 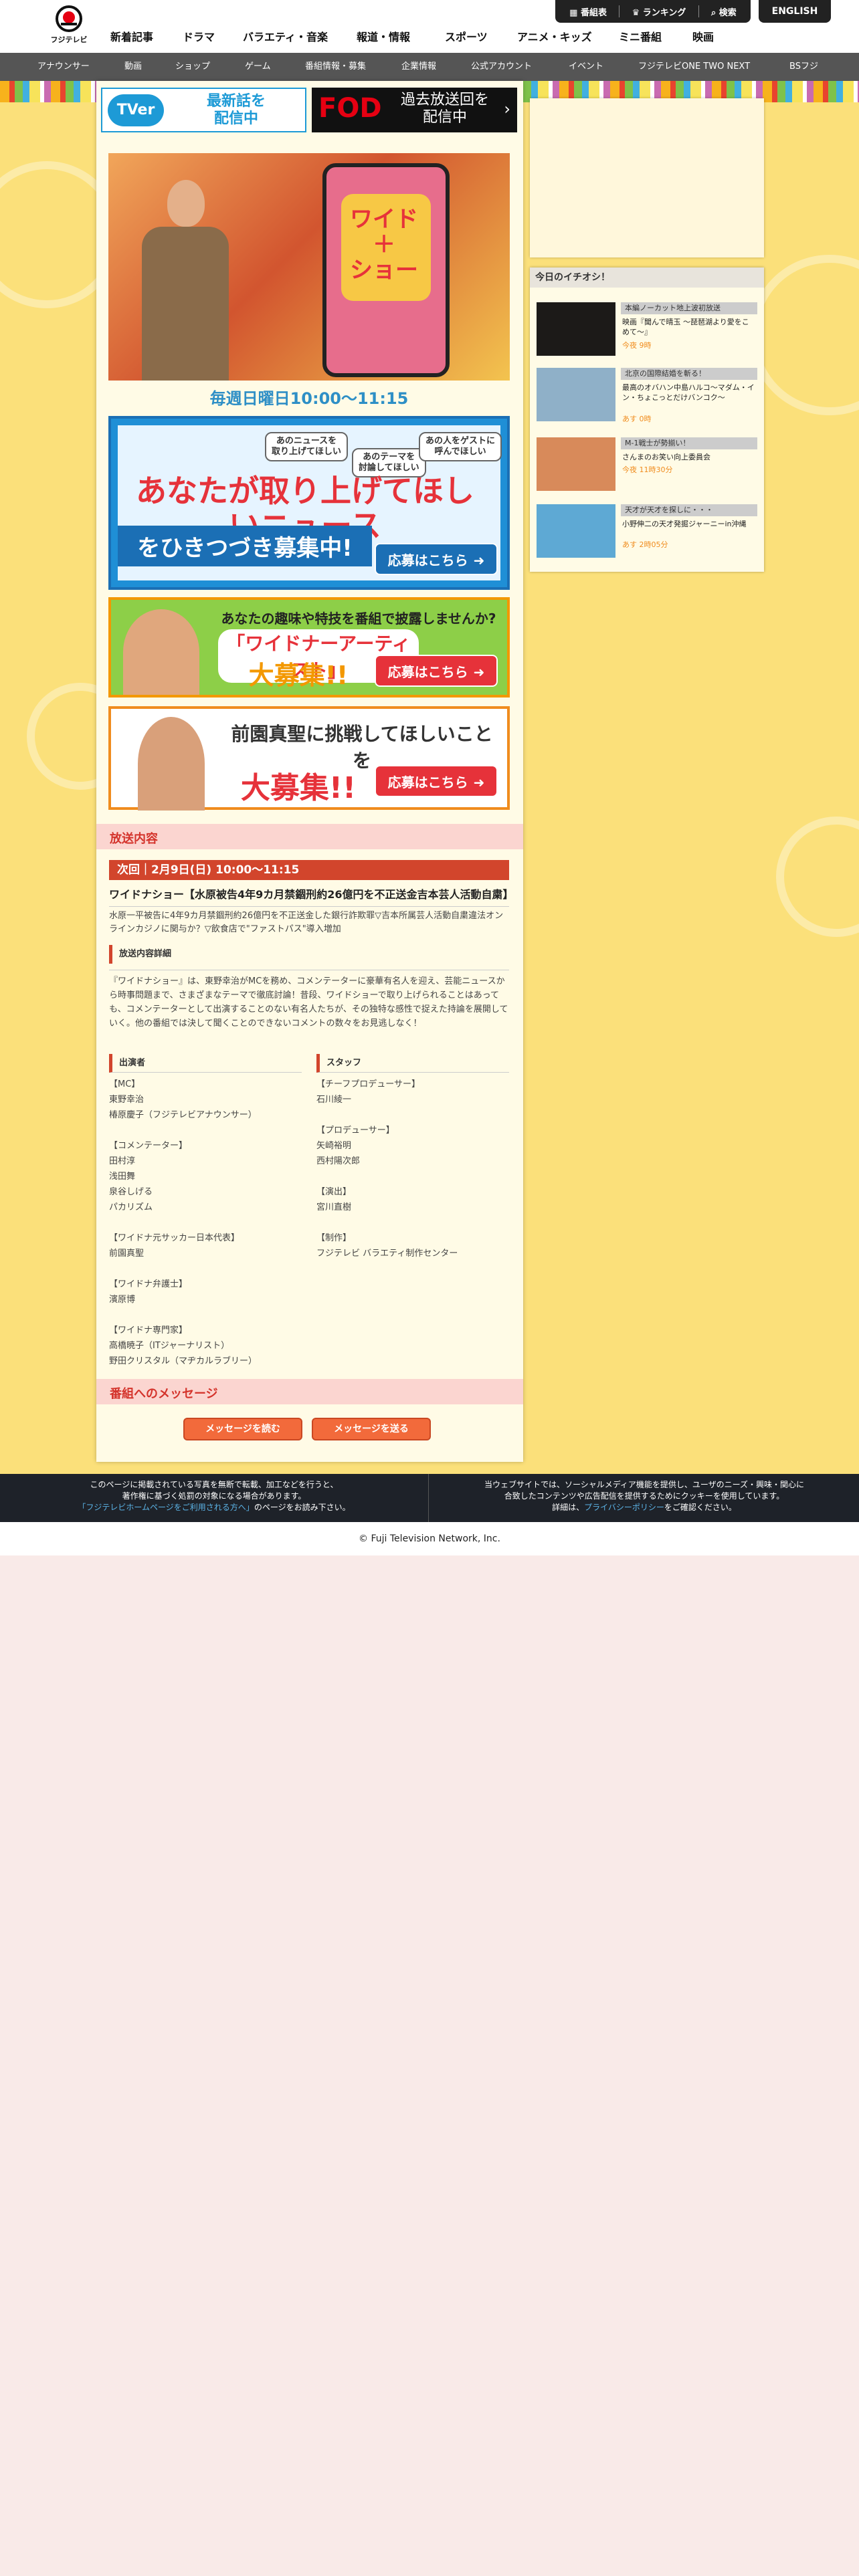 What do you see at coordinates (479, 560) in the screenshot?
I see `arrow-right-icon: ➜` at bounding box center [479, 560].